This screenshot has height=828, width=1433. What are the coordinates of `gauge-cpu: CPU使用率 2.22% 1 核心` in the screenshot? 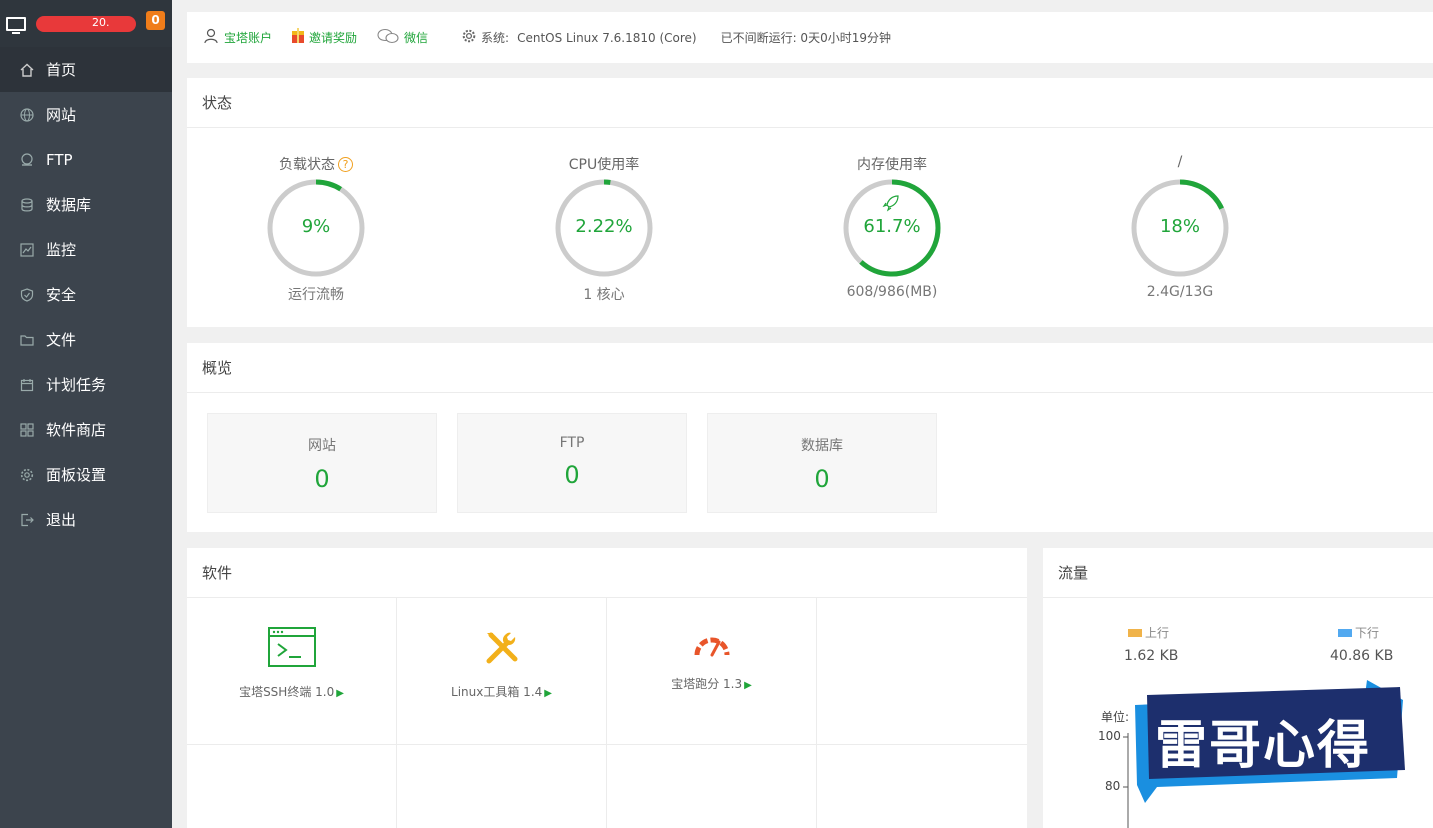 It's located at (604, 229).